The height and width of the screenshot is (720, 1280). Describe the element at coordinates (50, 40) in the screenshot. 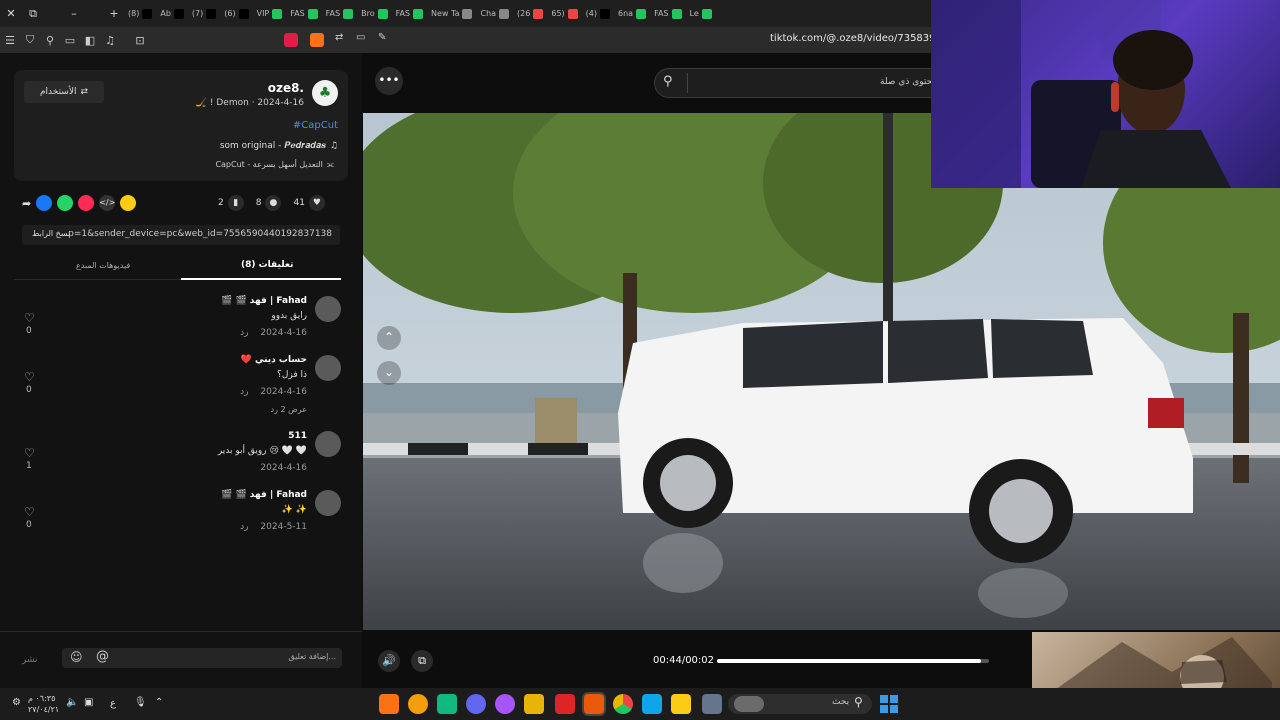

I see `extensions-icon: ⚲` at that location.